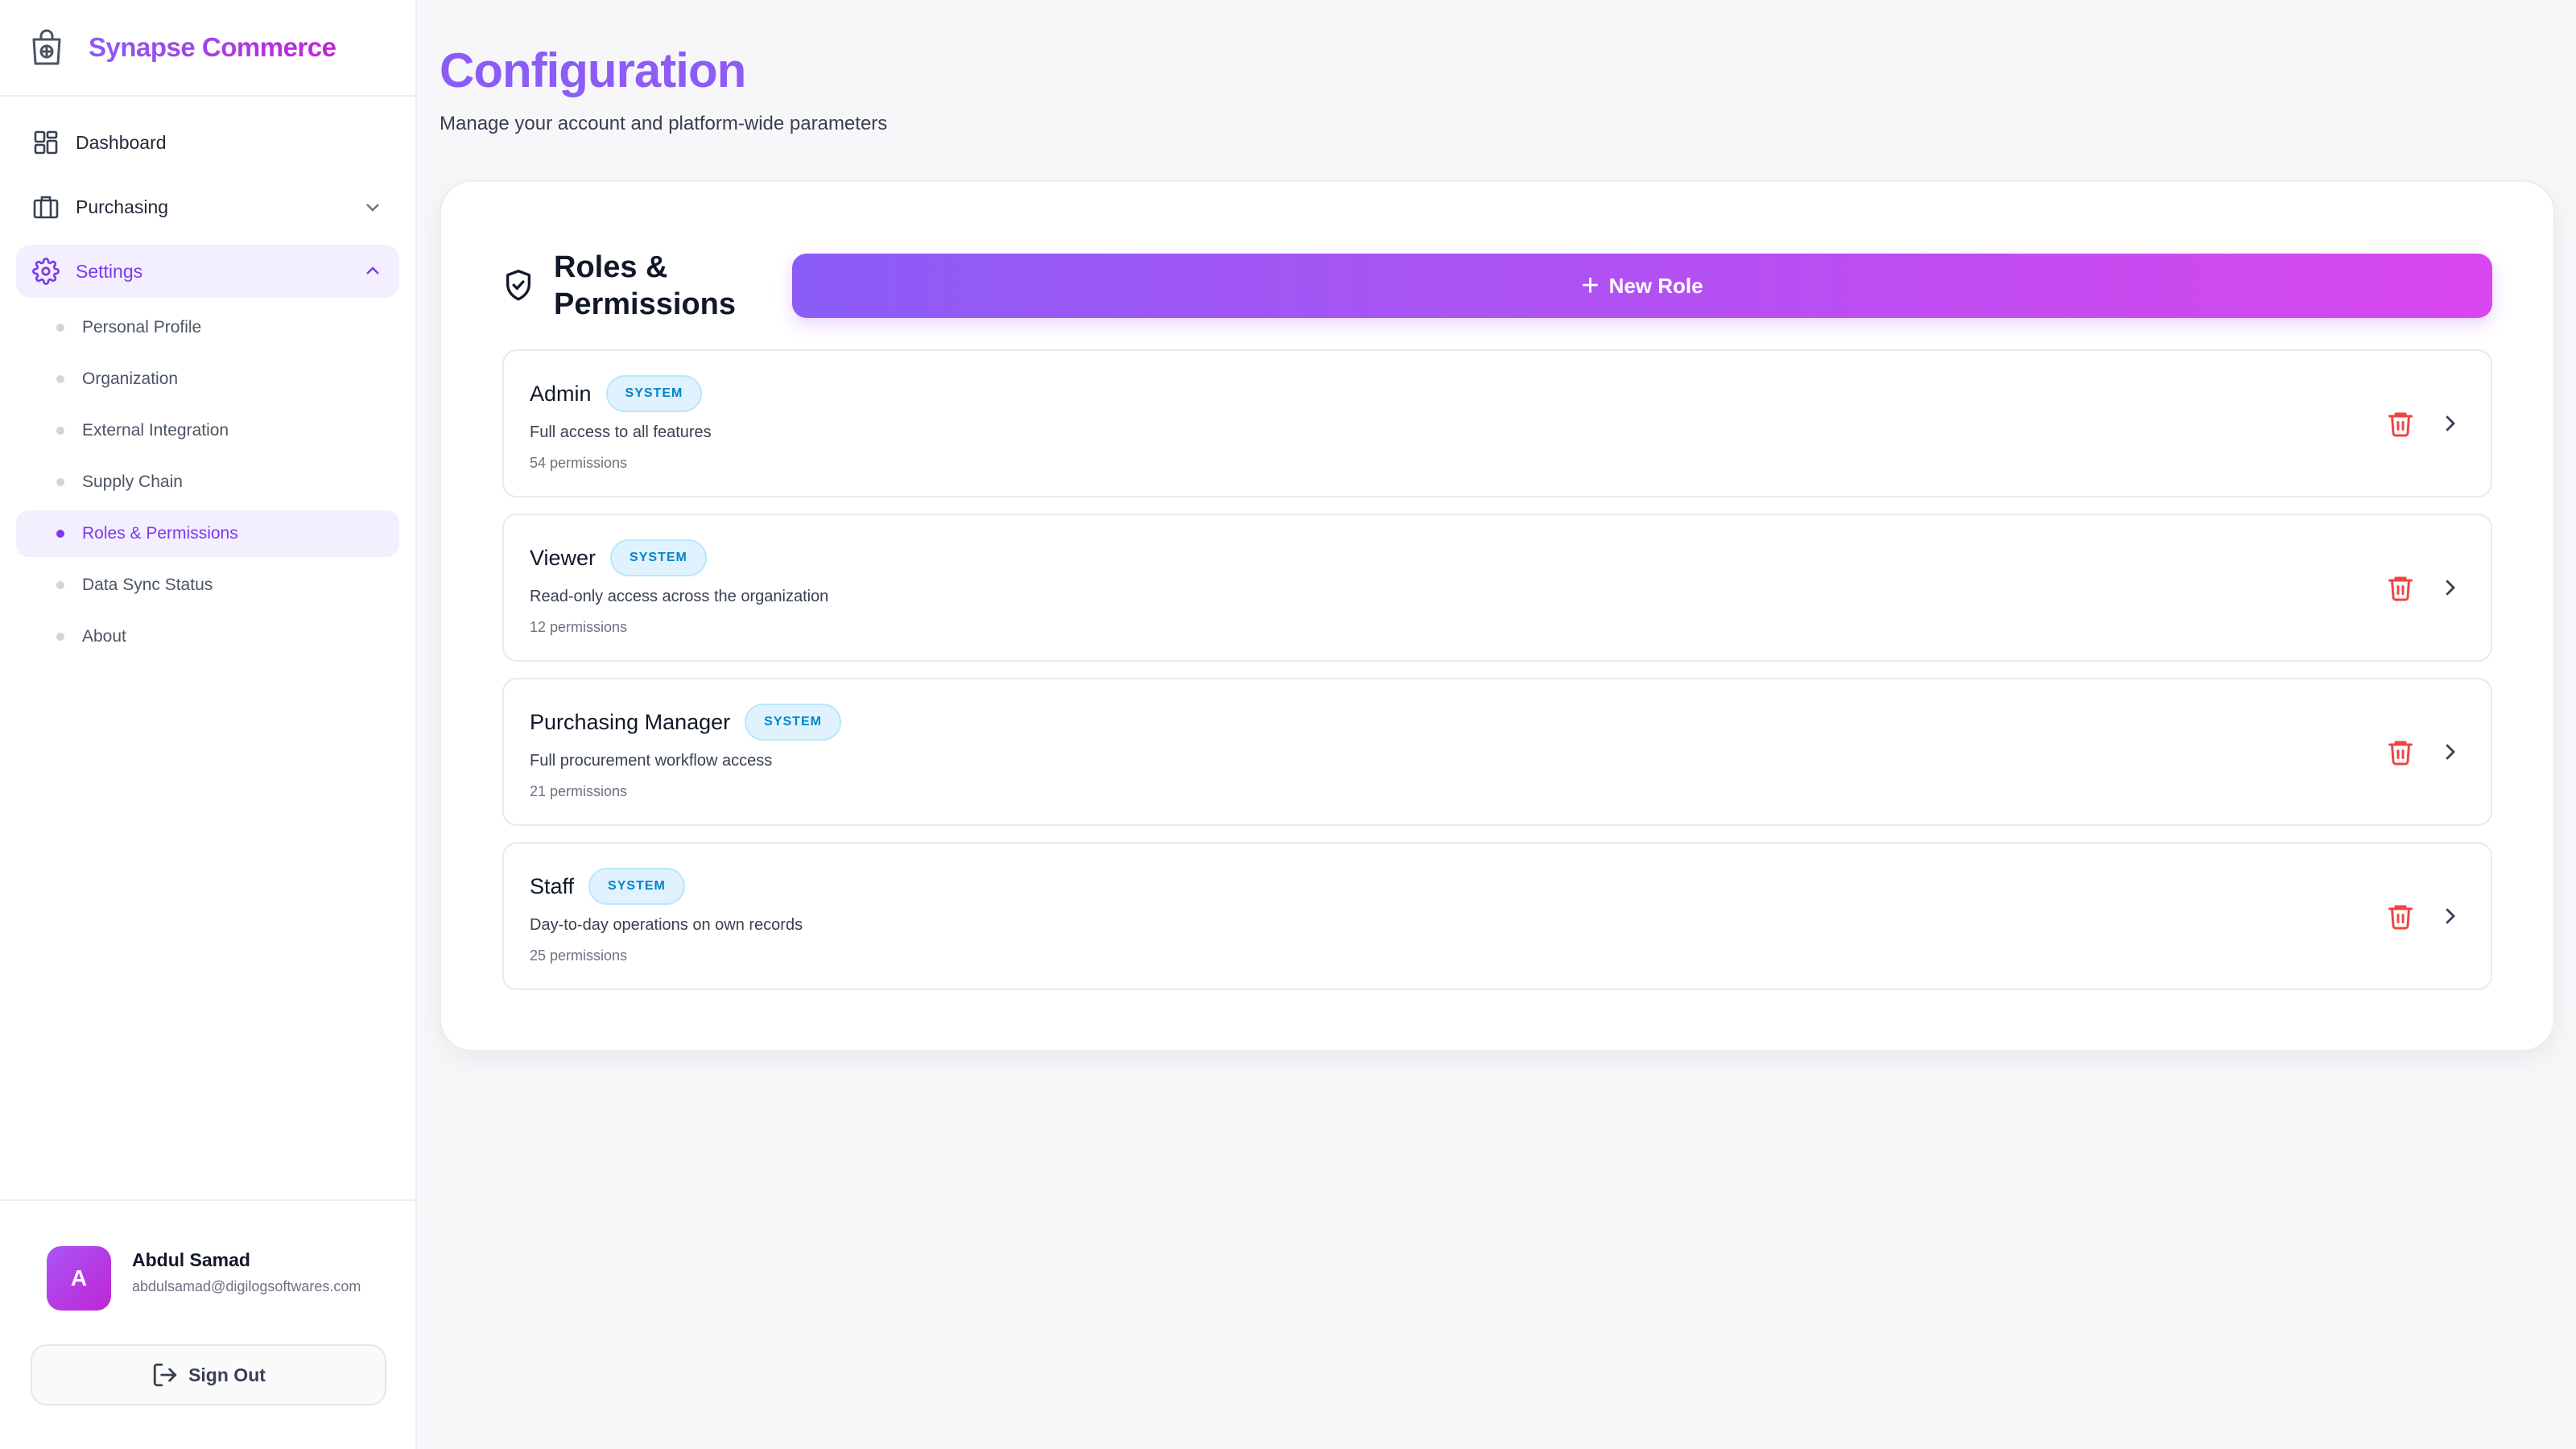  Describe the element at coordinates (227, 1374) in the screenshot. I see `sign-out-label: Sign Out` at that location.